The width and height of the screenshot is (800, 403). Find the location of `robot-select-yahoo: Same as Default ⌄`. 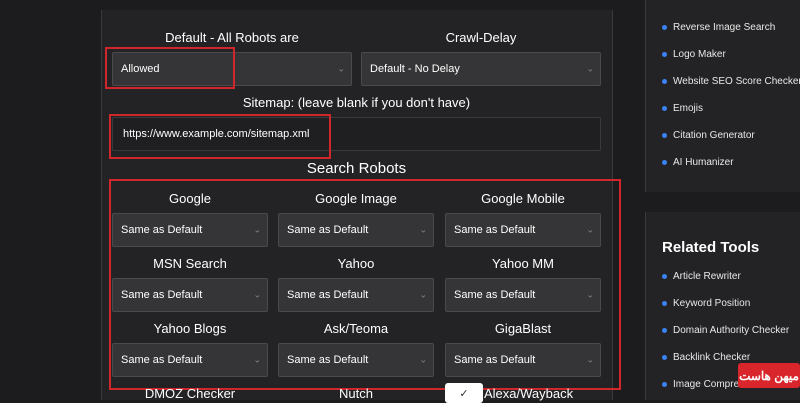

robot-select-yahoo: Same as Default ⌄ is located at coordinates (356, 295).